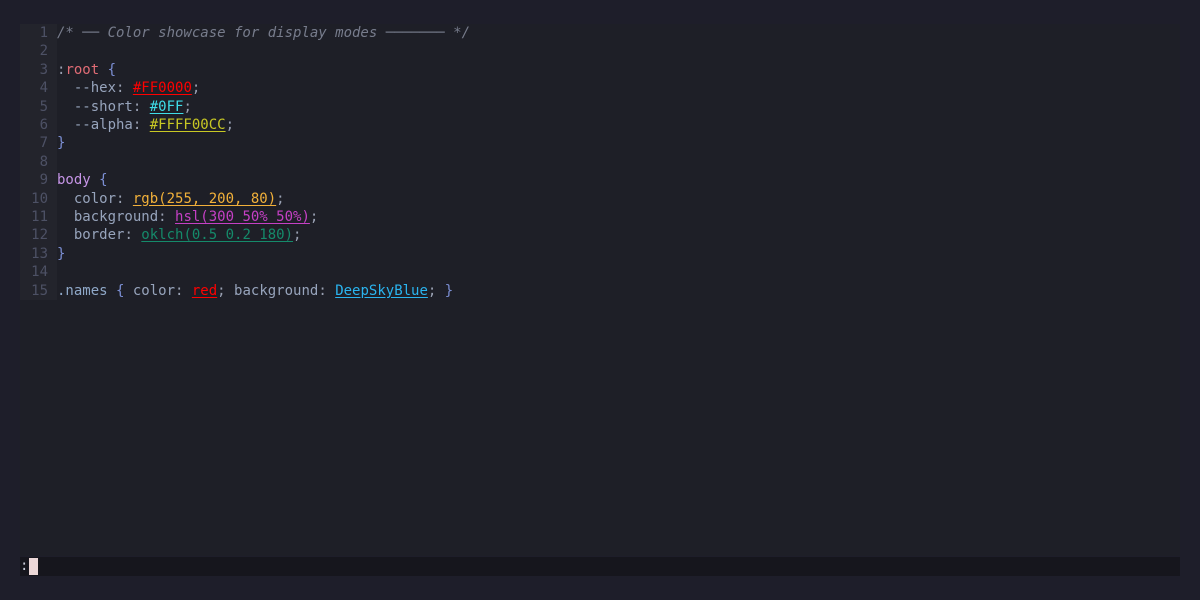 The height and width of the screenshot is (600, 1200). I want to click on code-line: 3 :root {, so click(68, 70).